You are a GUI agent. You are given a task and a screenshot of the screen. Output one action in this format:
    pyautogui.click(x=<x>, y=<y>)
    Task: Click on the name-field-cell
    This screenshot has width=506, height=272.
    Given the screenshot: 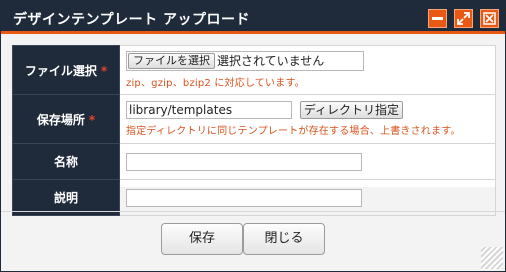 What is the action you would take?
    pyautogui.click(x=307, y=161)
    